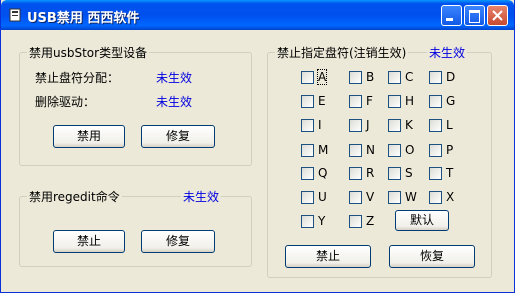  I want to click on drive-checkbox-label-f: F, so click(369, 101).